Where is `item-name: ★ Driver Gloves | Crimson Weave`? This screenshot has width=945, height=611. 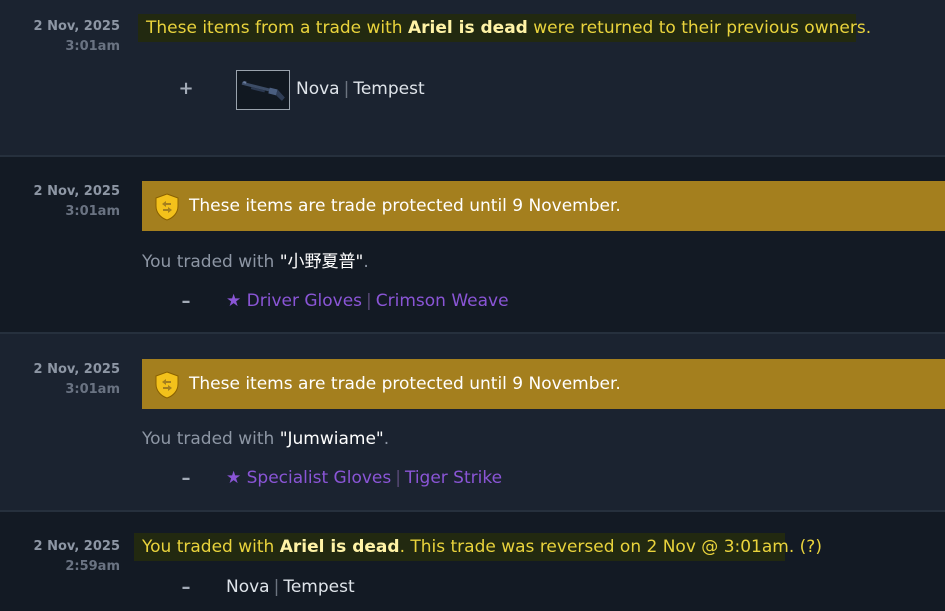 item-name: ★ Driver Gloves | Crimson Weave is located at coordinates (367, 301).